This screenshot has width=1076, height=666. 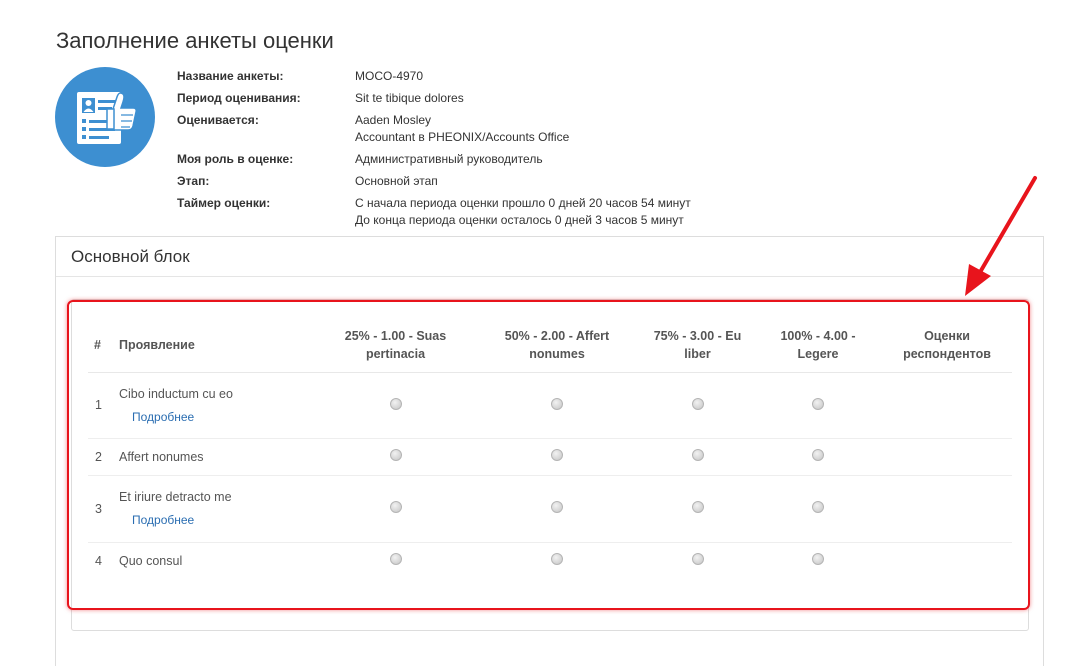 I want to click on appraisal-form-icon, so click(x=105, y=117).